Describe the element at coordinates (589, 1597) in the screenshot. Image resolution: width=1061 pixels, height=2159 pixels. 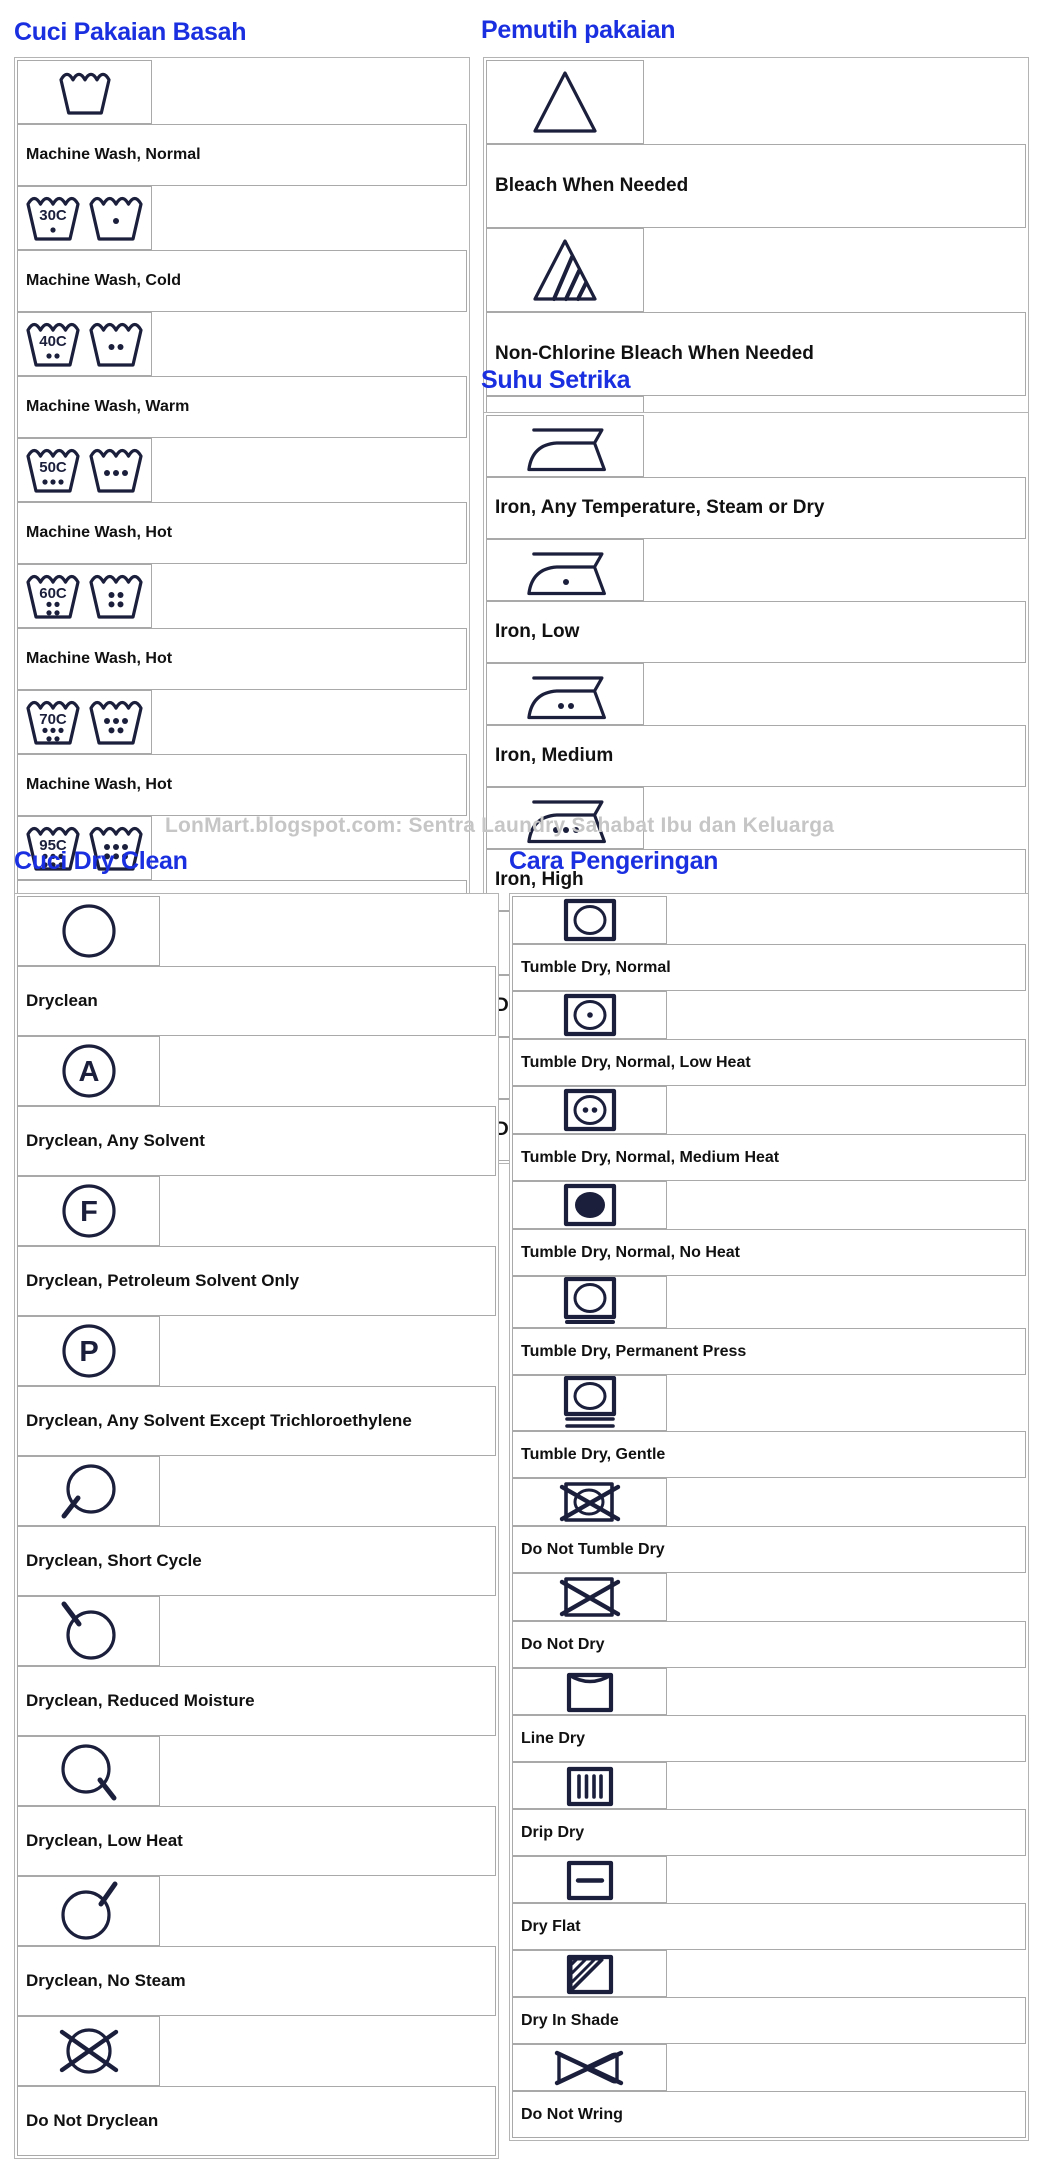
I see `box-crossed-icon` at that location.